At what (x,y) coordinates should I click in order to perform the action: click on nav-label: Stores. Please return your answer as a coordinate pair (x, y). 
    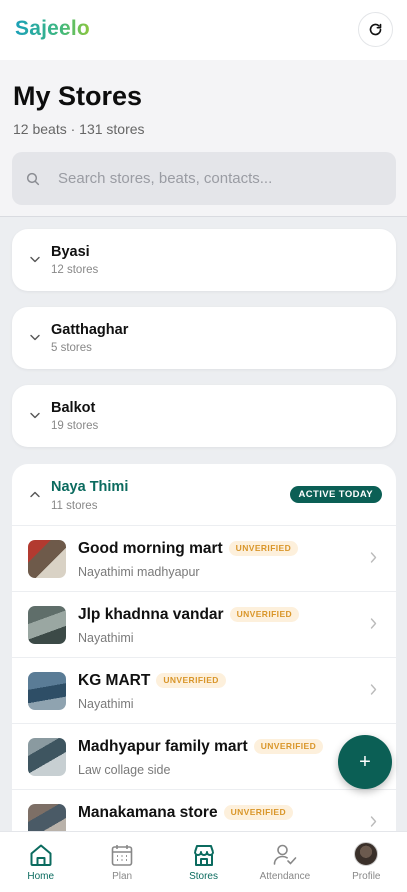
    Looking at the image, I should click on (203, 876).